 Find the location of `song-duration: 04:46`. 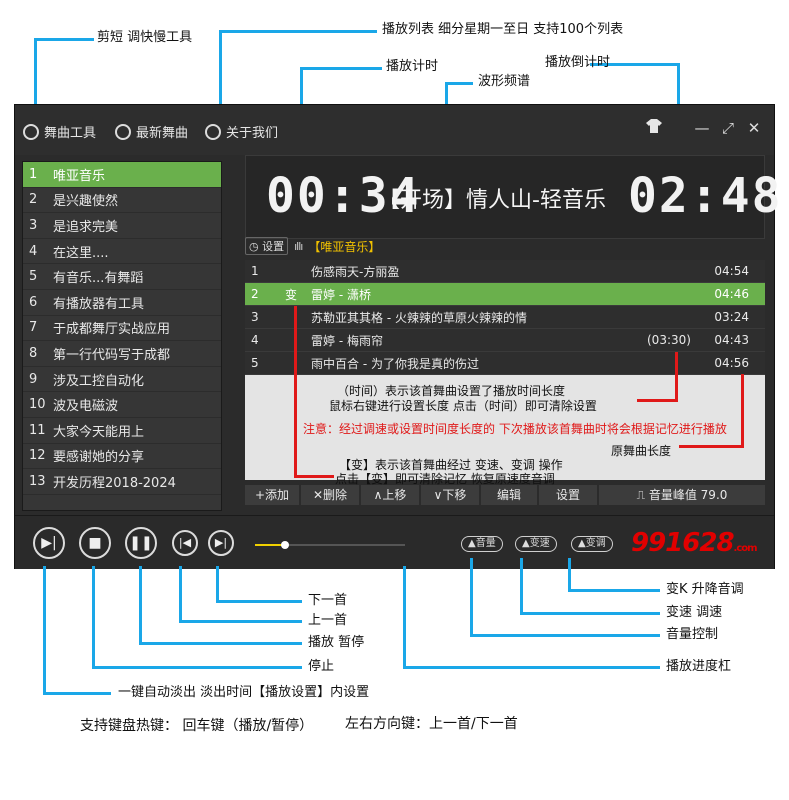

song-duration: 04:46 is located at coordinates (731, 294).